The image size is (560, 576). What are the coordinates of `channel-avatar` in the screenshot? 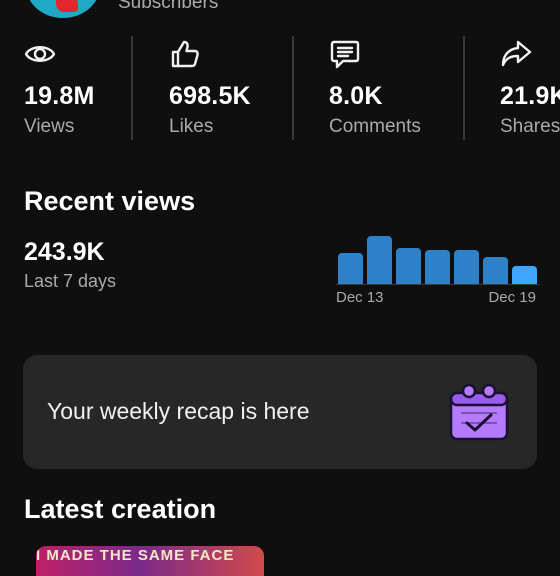 It's located at (63, 9).